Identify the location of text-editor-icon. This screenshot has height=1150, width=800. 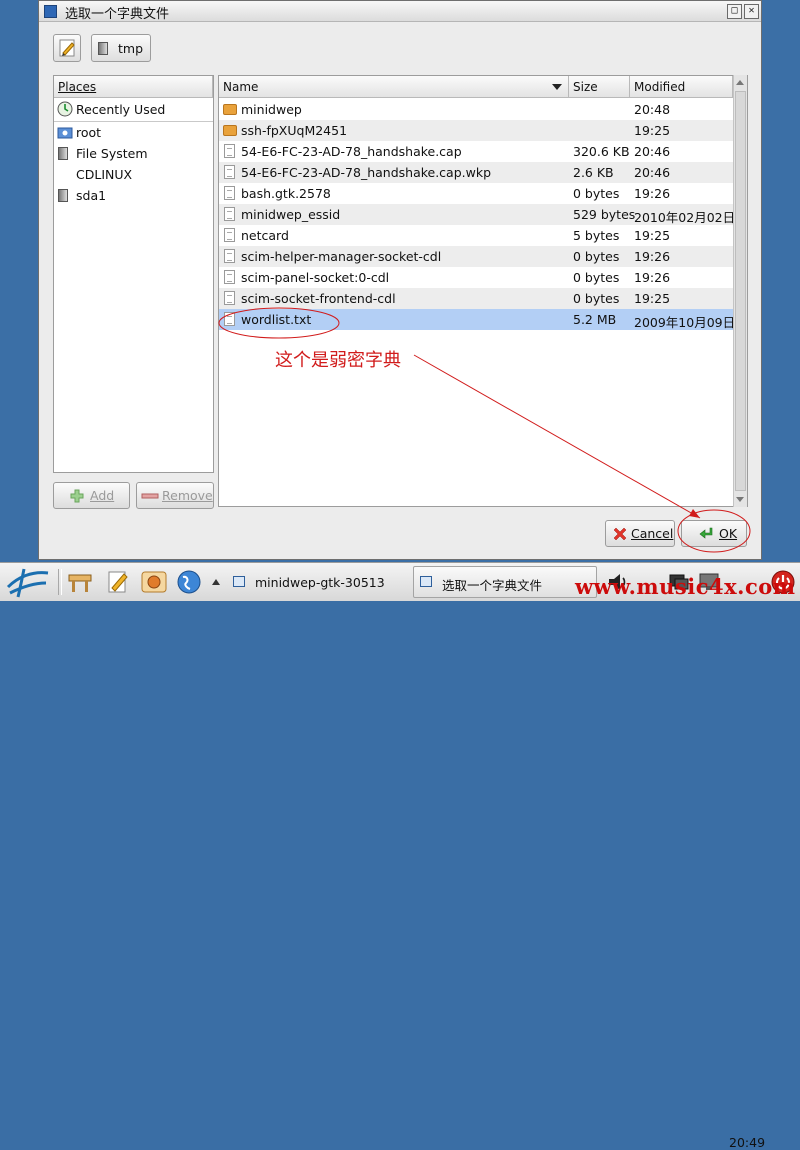
(118, 582).